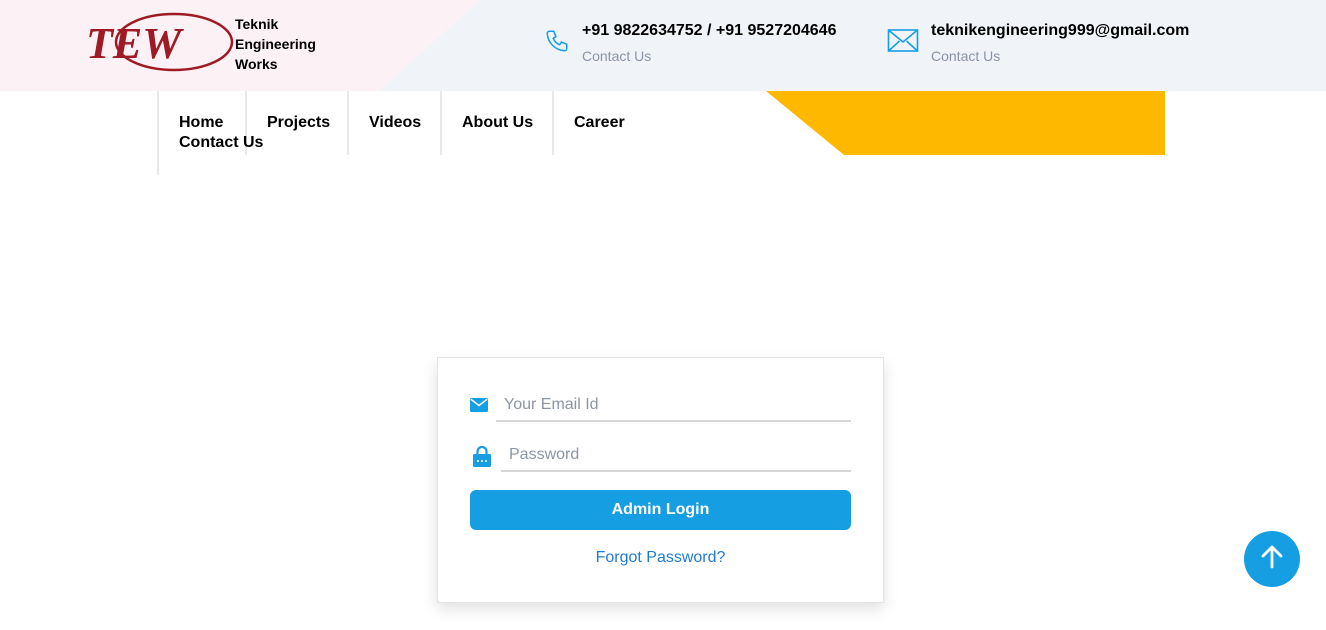 The image size is (1326, 630). I want to click on nav-accent-block, so click(965, 123).